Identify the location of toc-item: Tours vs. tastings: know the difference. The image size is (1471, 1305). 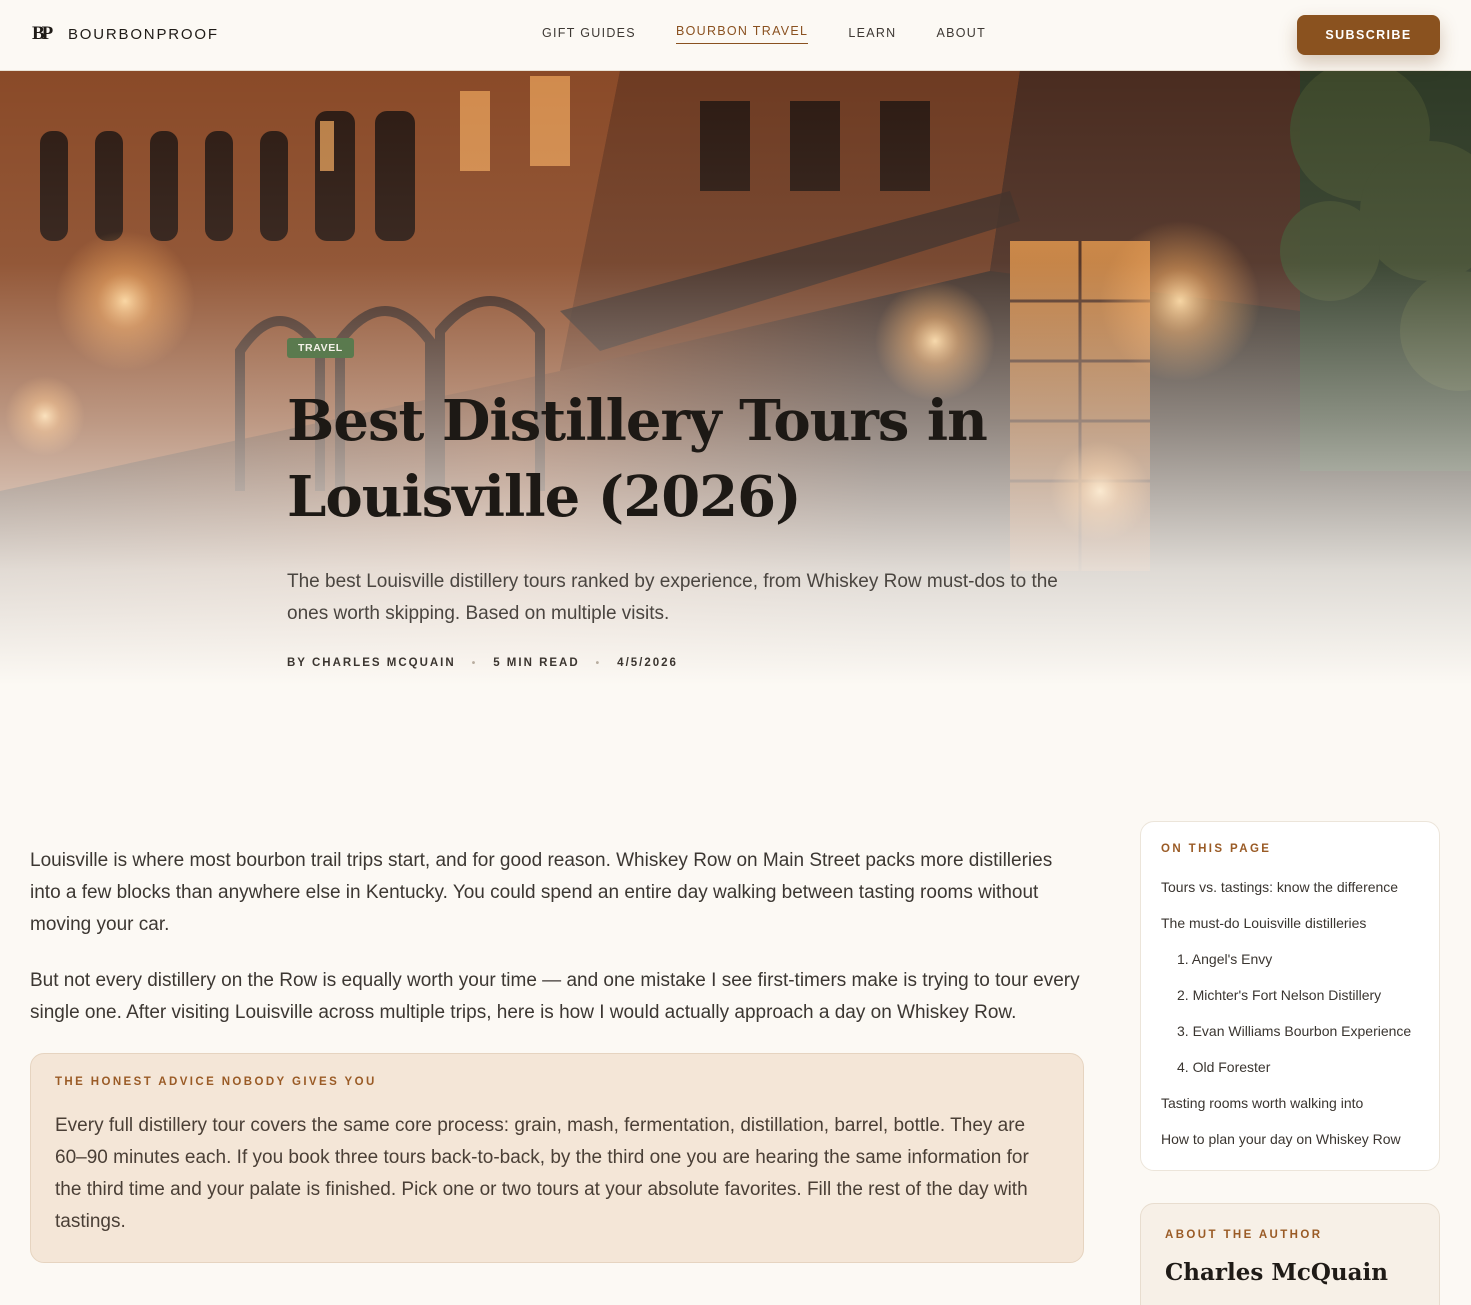
(1290, 887).